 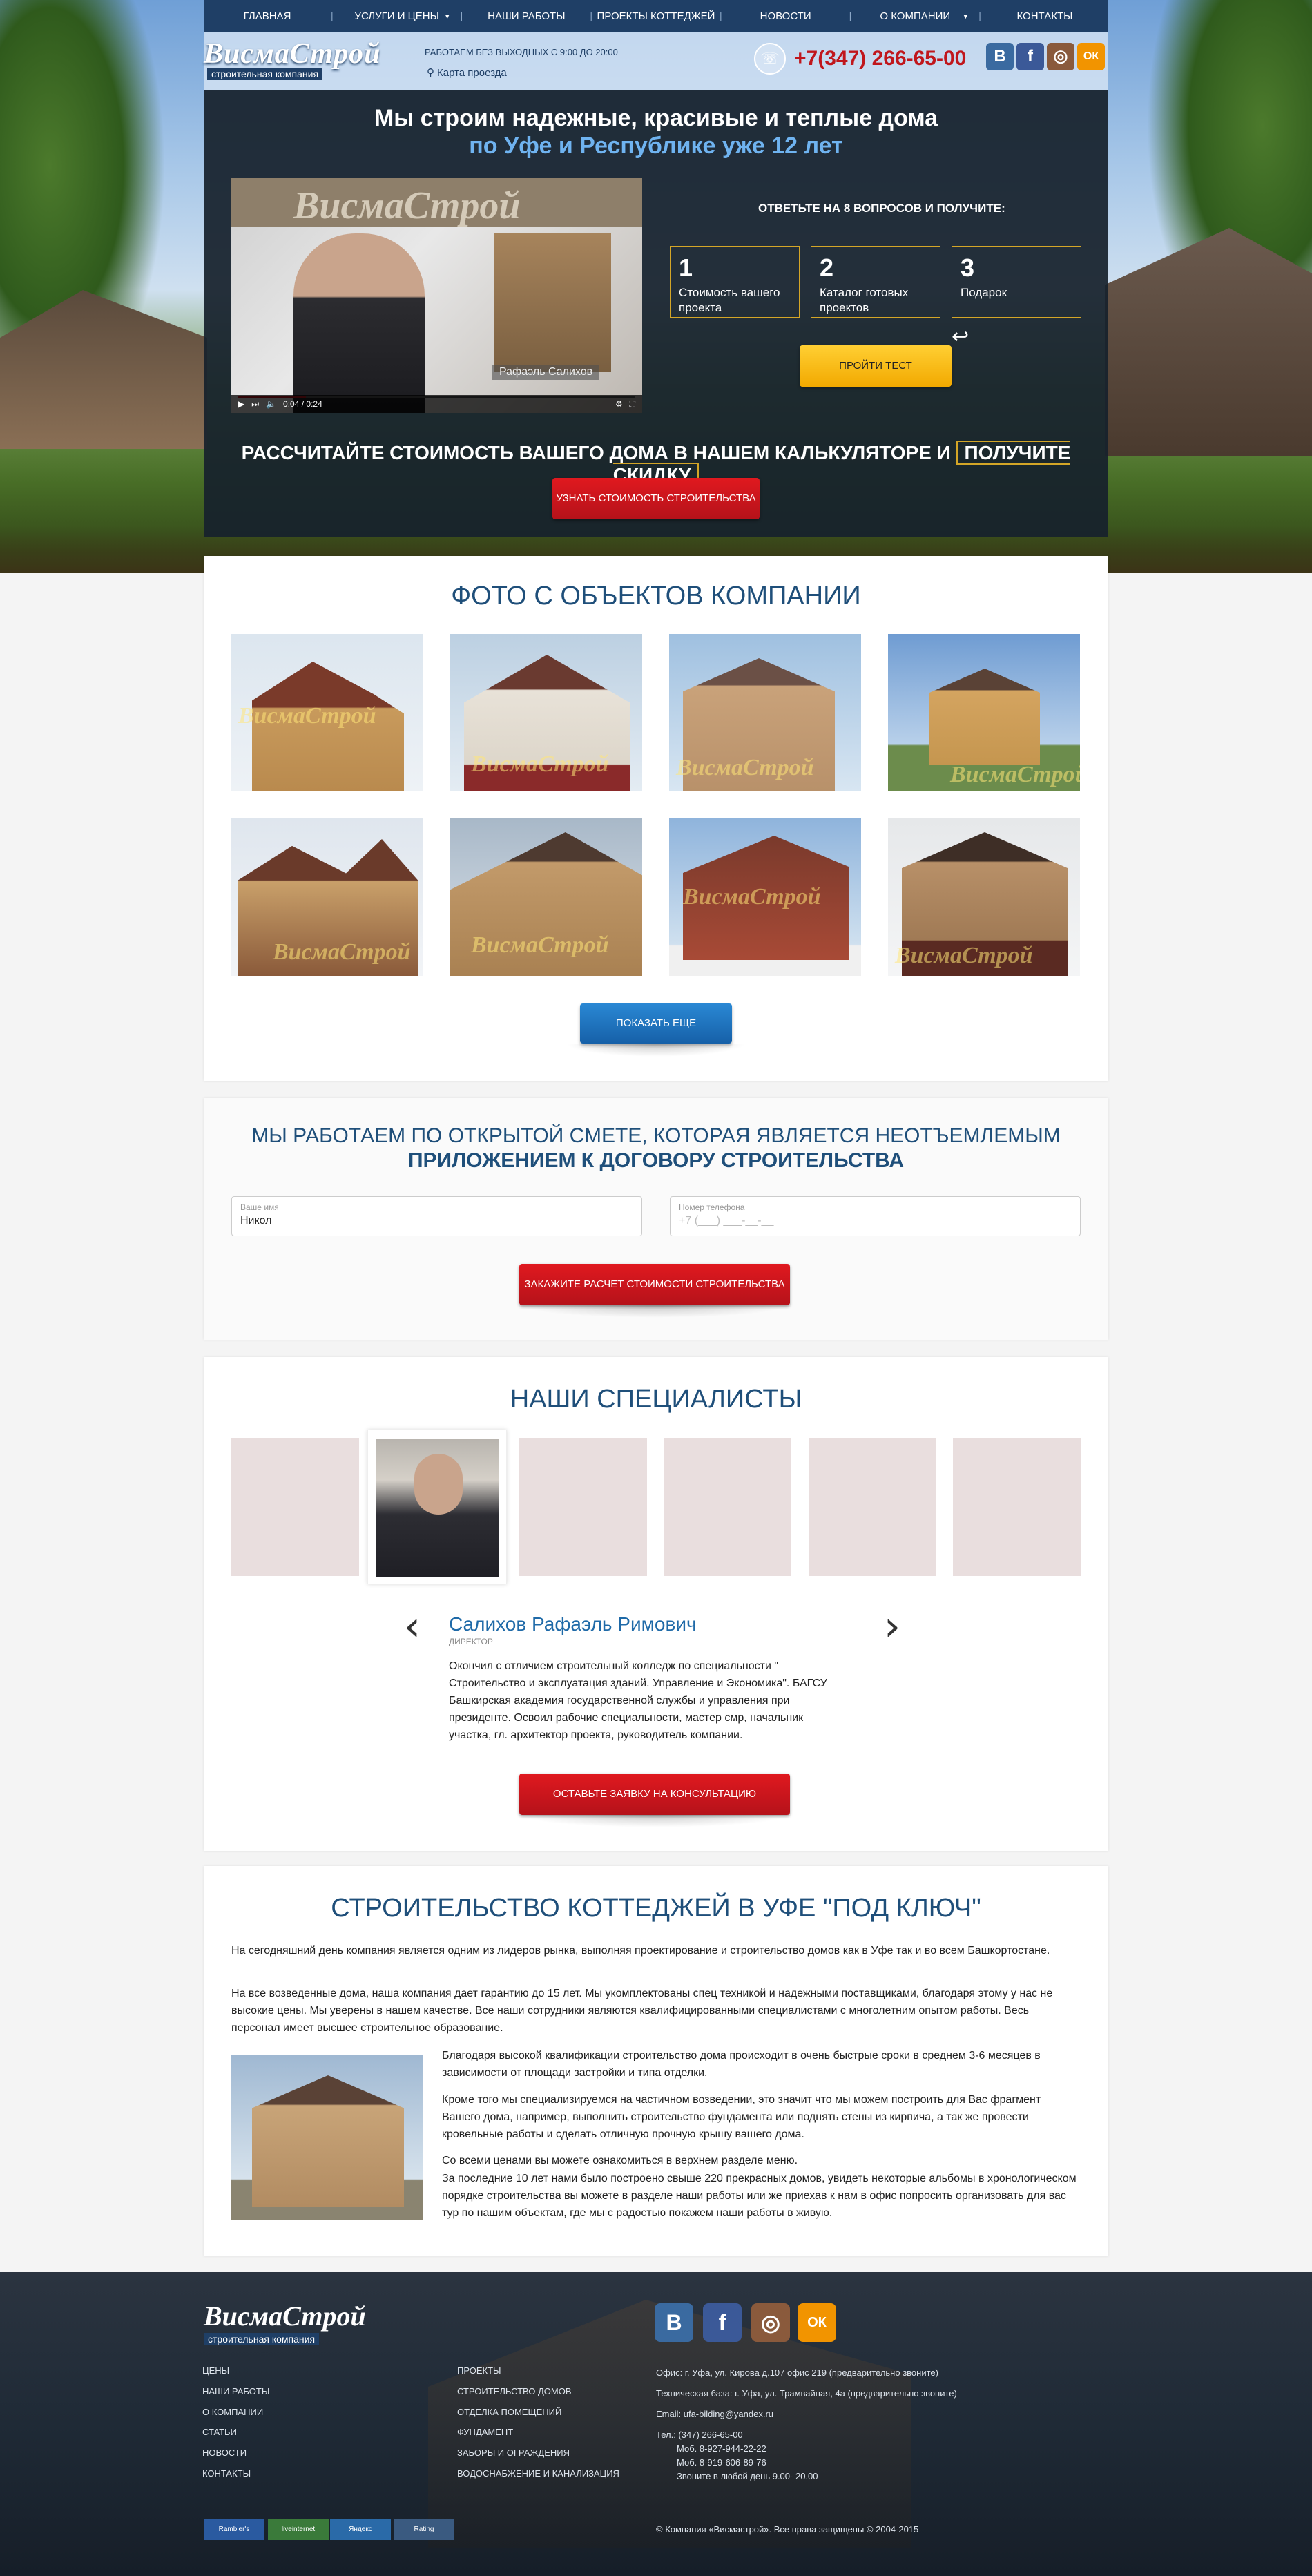 What do you see at coordinates (234, 2529) in the screenshot?
I see `counter-badge: Rambler's` at bounding box center [234, 2529].